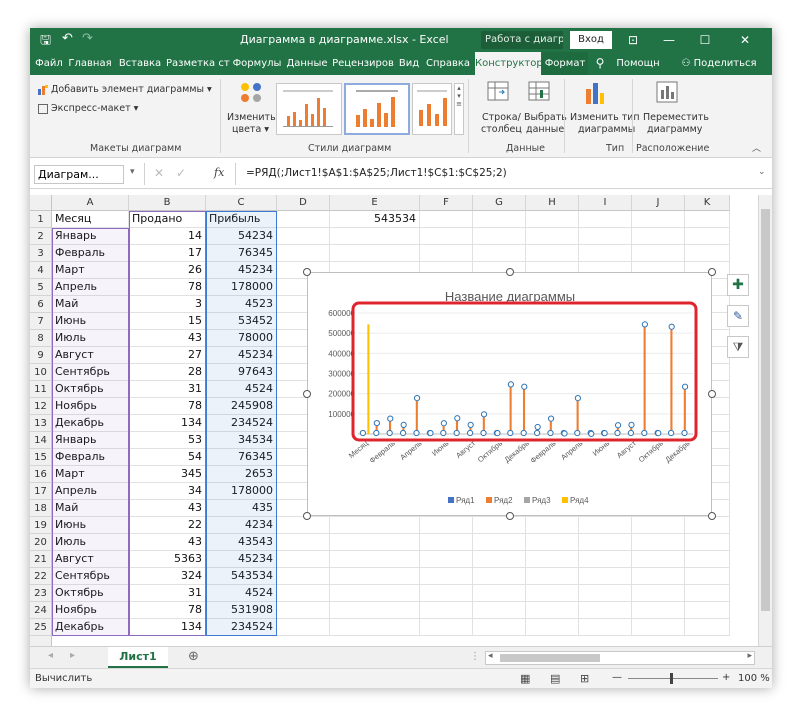 This screenshot has height=713, width=800. I want to click on legend-entry-ряд1: Ряд1, so click(465, 500).